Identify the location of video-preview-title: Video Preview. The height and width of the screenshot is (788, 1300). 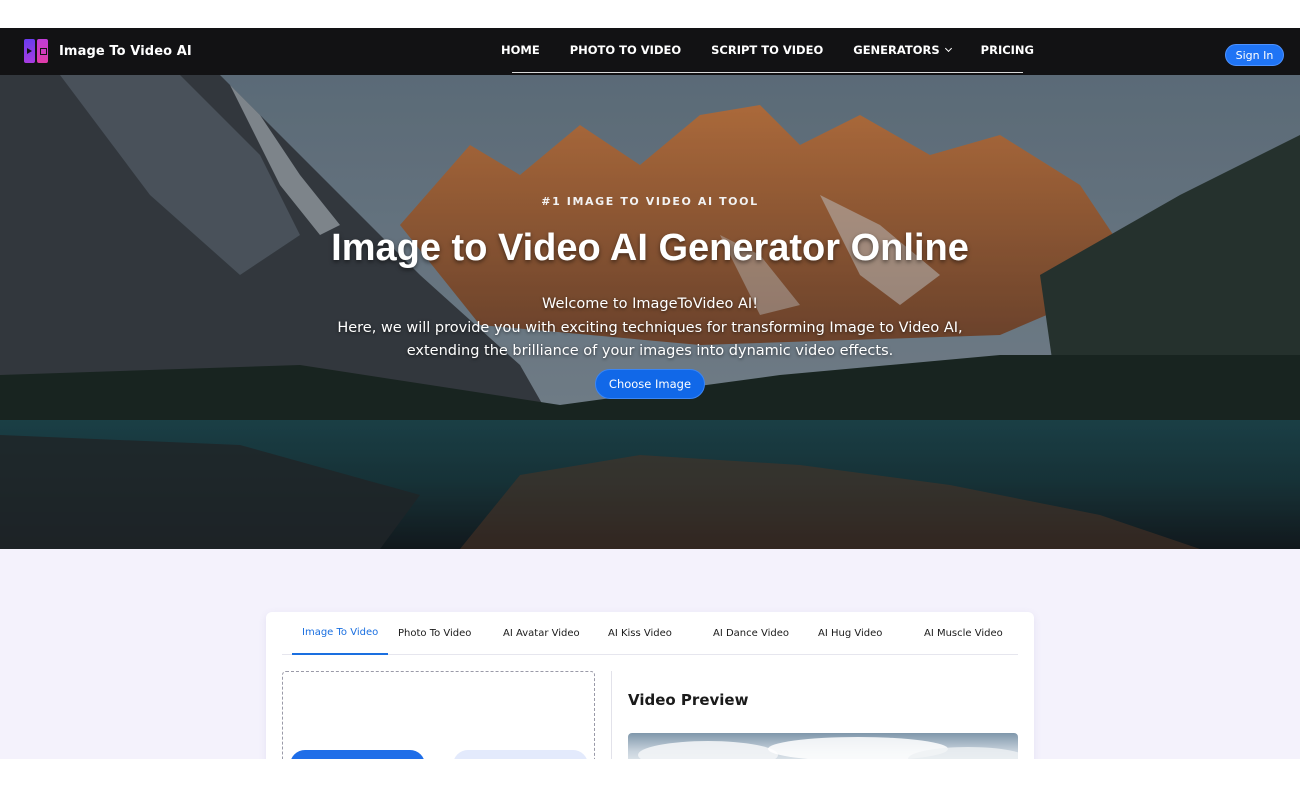
(688, 700).